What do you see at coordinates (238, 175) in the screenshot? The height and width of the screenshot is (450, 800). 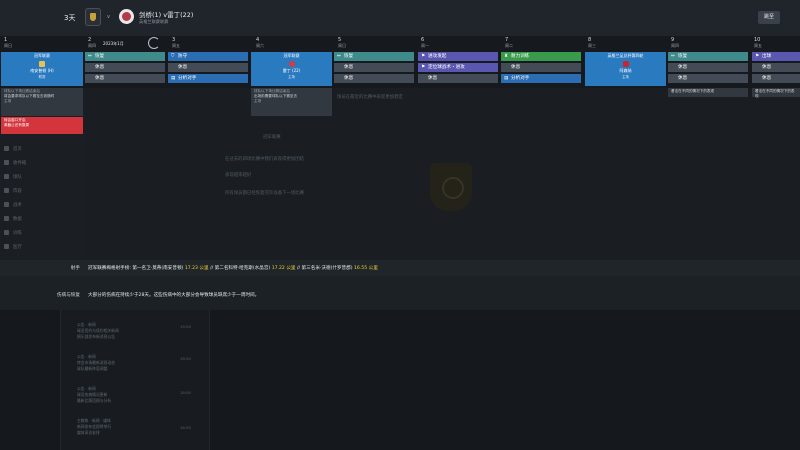 I see `faded-text: 表现越来越好` at bounding box center [238, 175].